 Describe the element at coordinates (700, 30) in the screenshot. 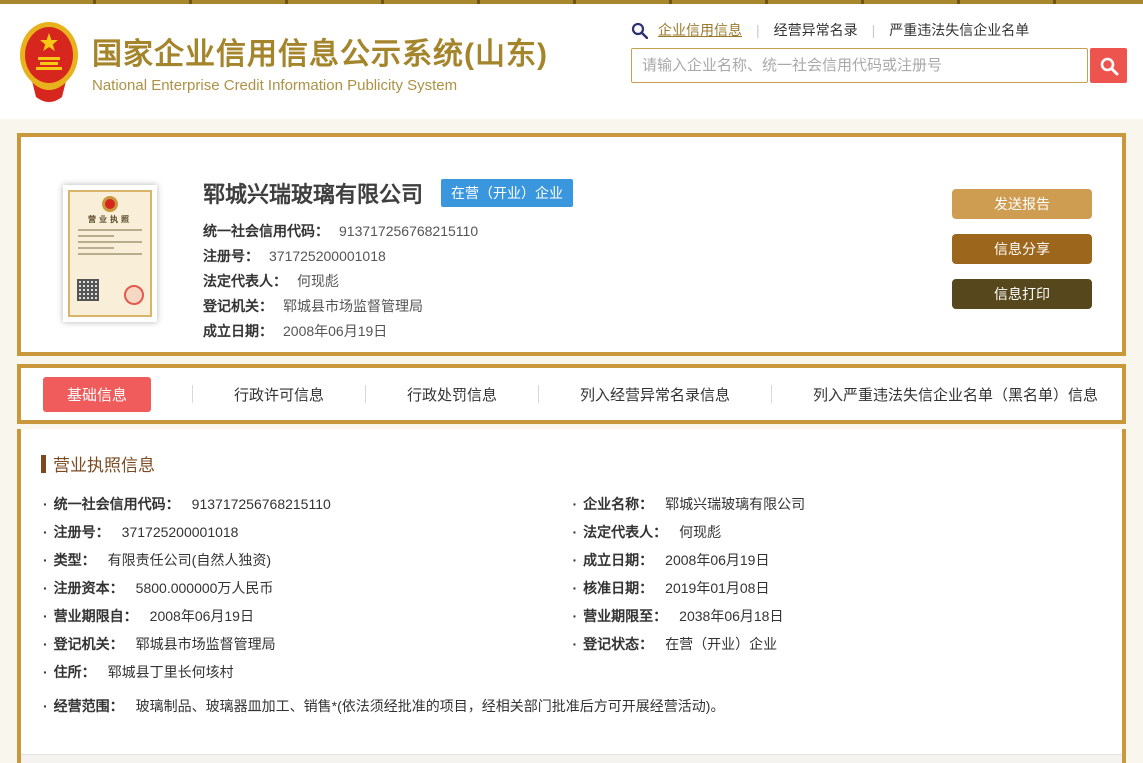

I see `nav-link-enterprise-credit: 企业信用信息` at that location.